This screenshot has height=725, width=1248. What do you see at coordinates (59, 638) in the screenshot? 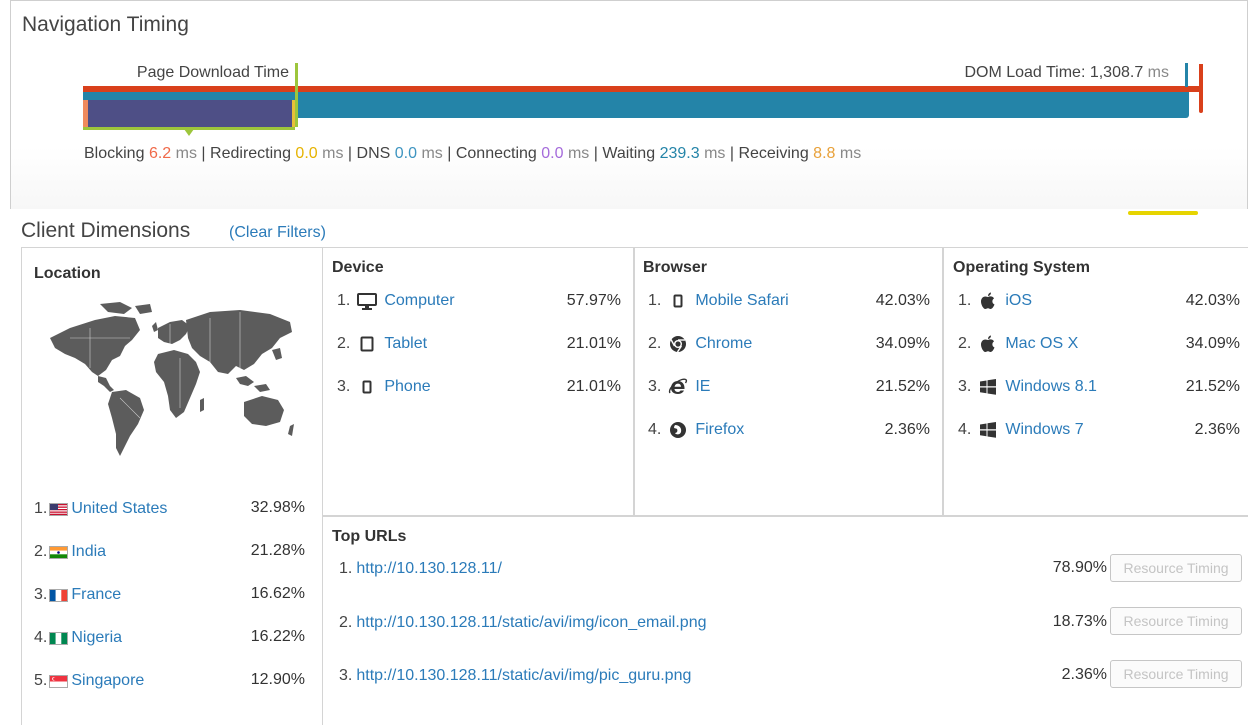
I see `nigeria-flag-icon` at bounding box center [59, 638].